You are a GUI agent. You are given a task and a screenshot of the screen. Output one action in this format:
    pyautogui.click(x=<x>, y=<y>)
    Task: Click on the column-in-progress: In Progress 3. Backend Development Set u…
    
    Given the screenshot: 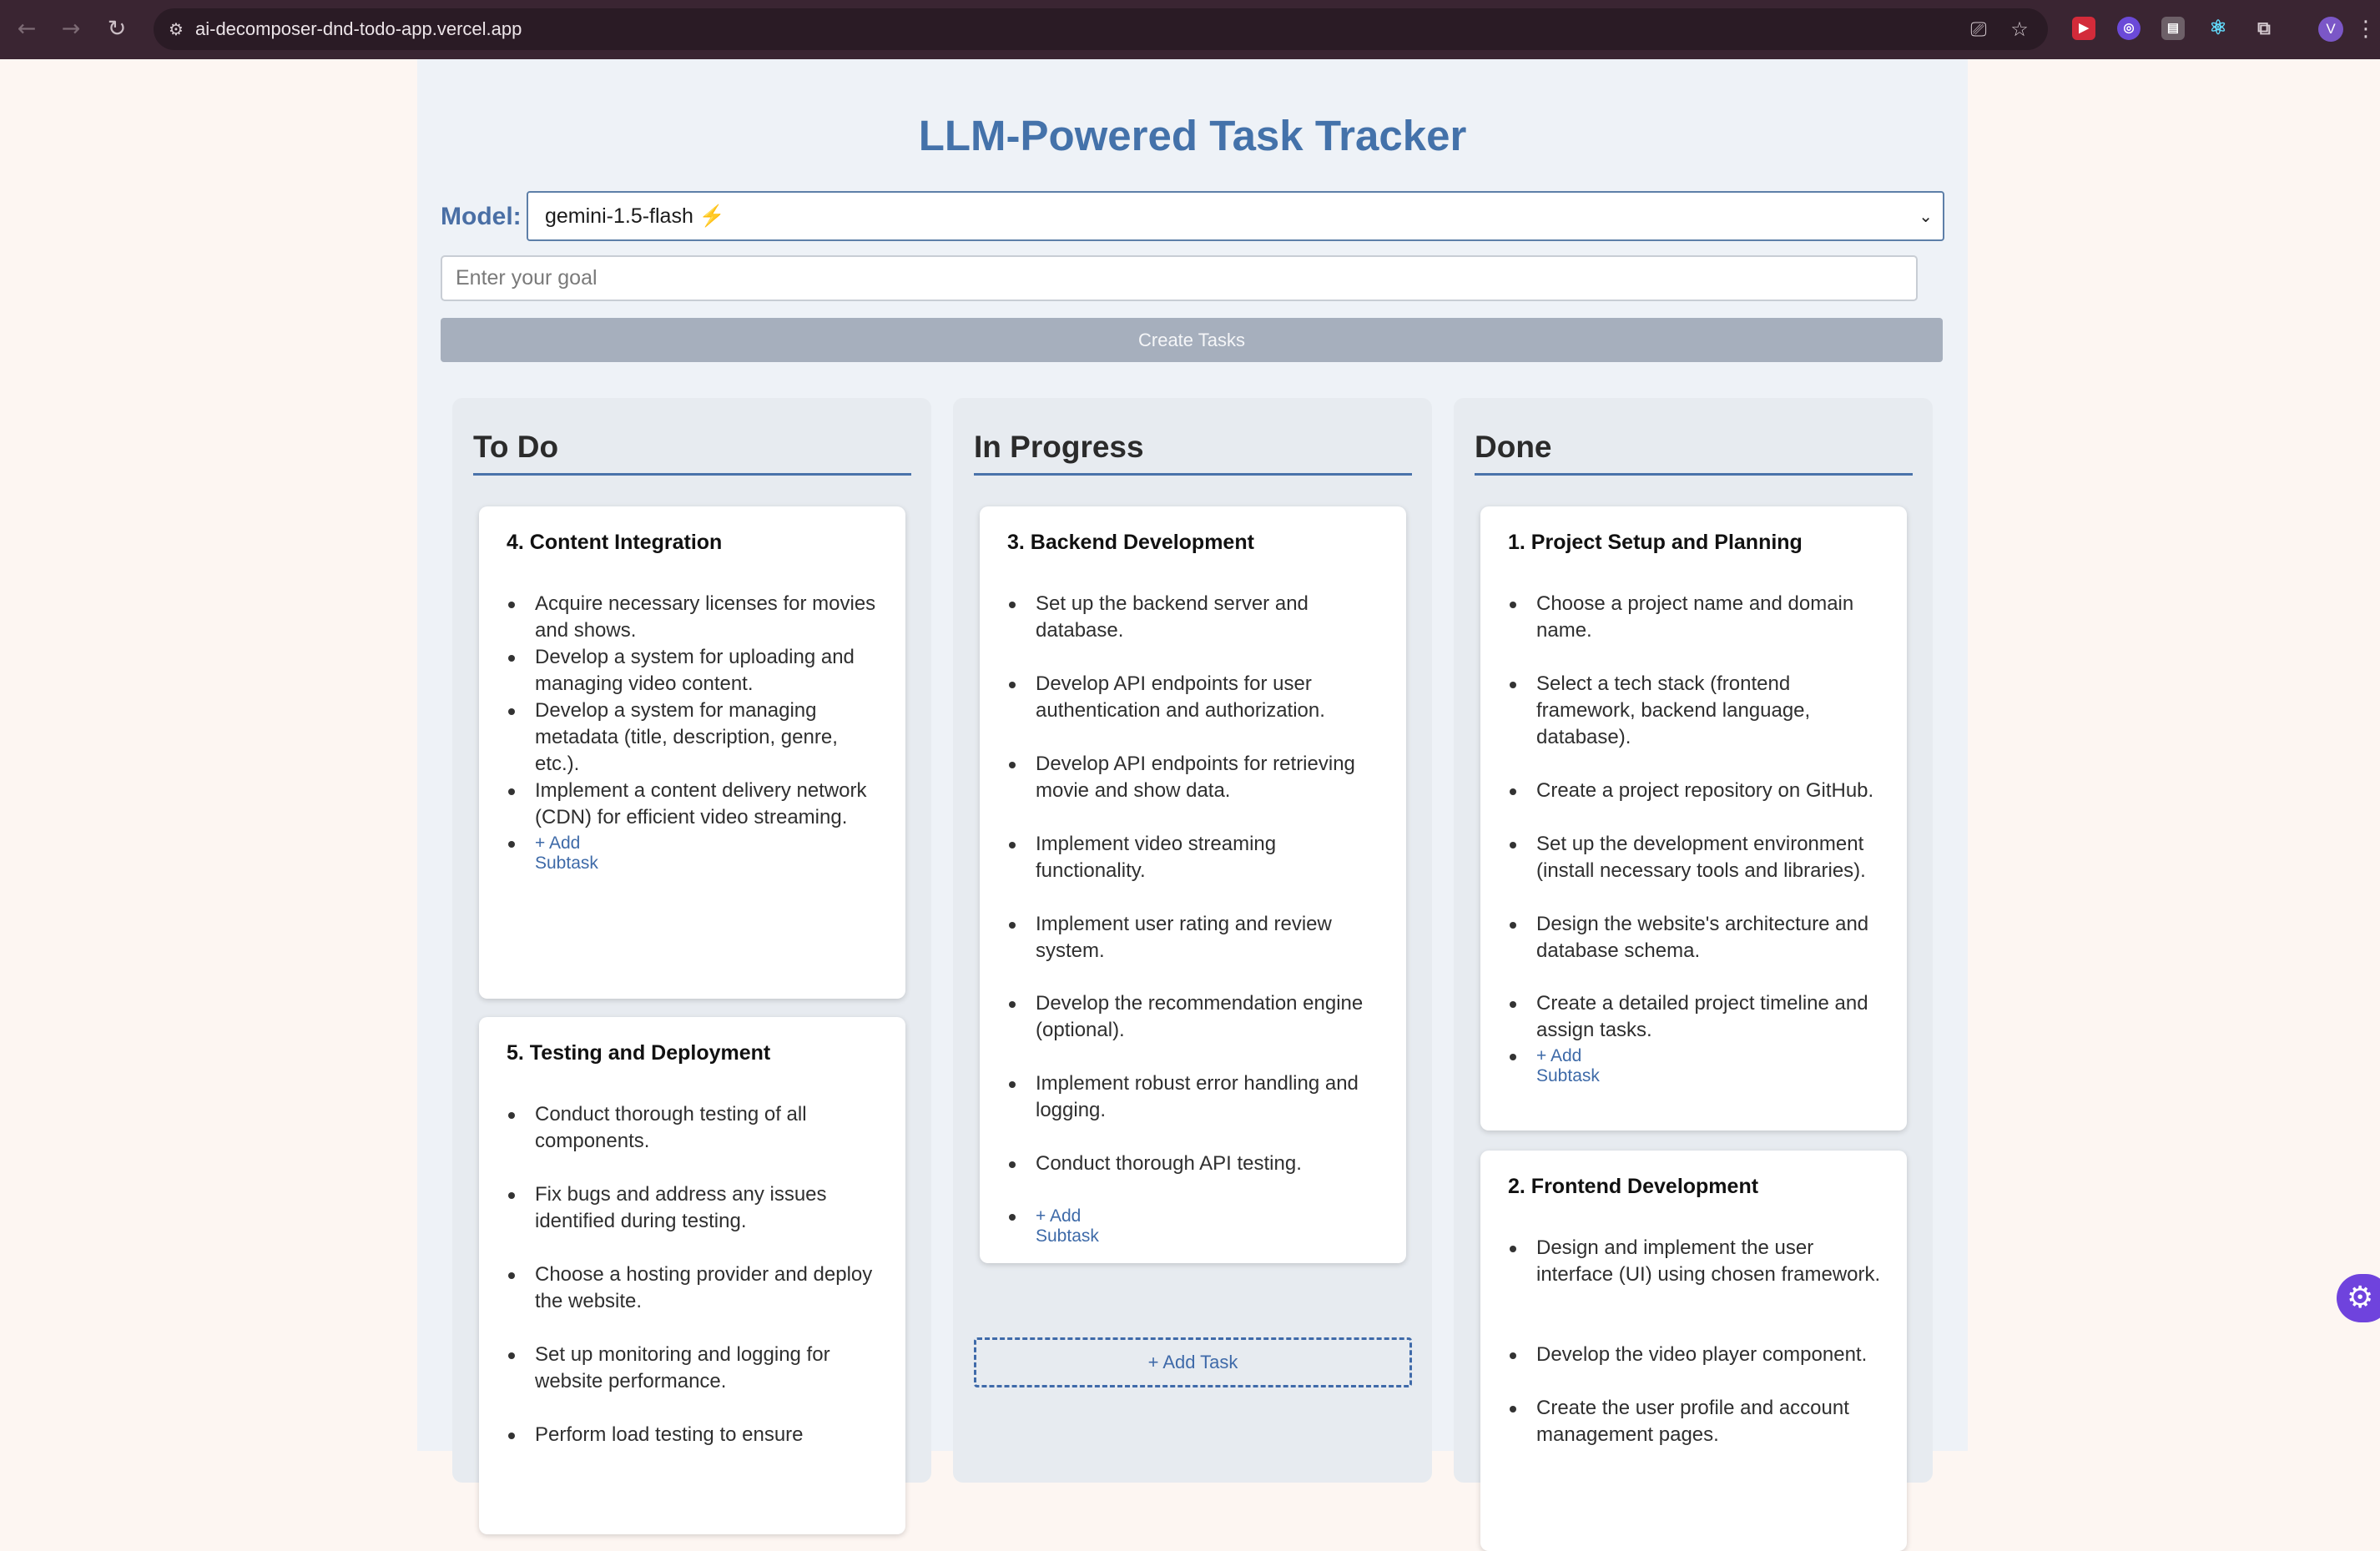 What is the action you would take?
    pyautogui.click(x=1192, y=941)
    